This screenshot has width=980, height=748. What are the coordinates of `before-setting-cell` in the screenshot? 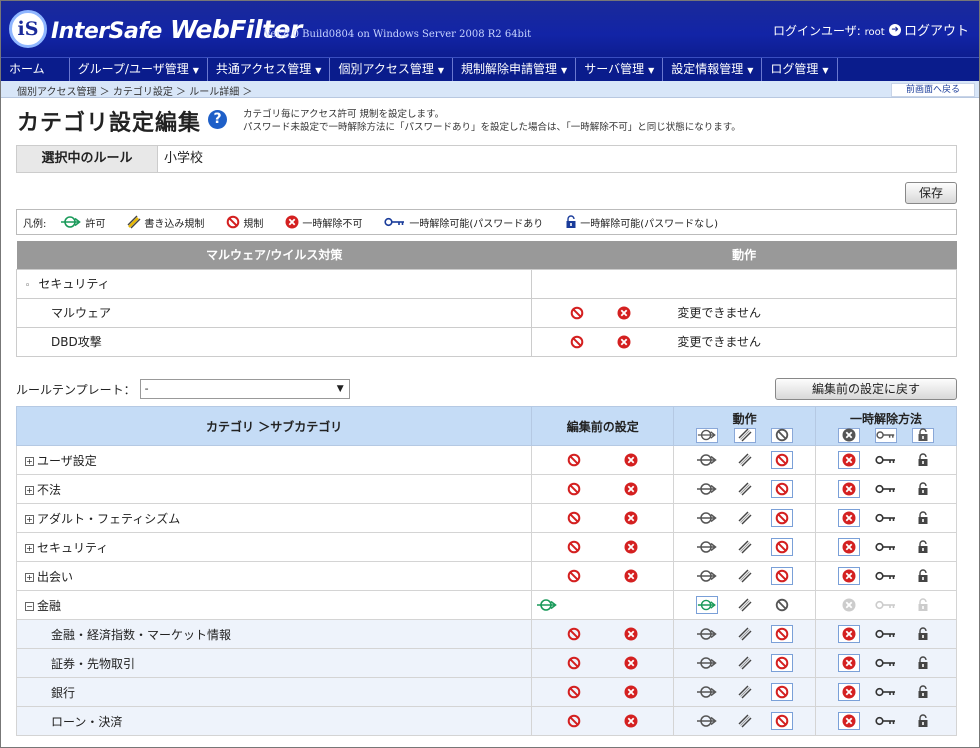 It's located at (603, 547).